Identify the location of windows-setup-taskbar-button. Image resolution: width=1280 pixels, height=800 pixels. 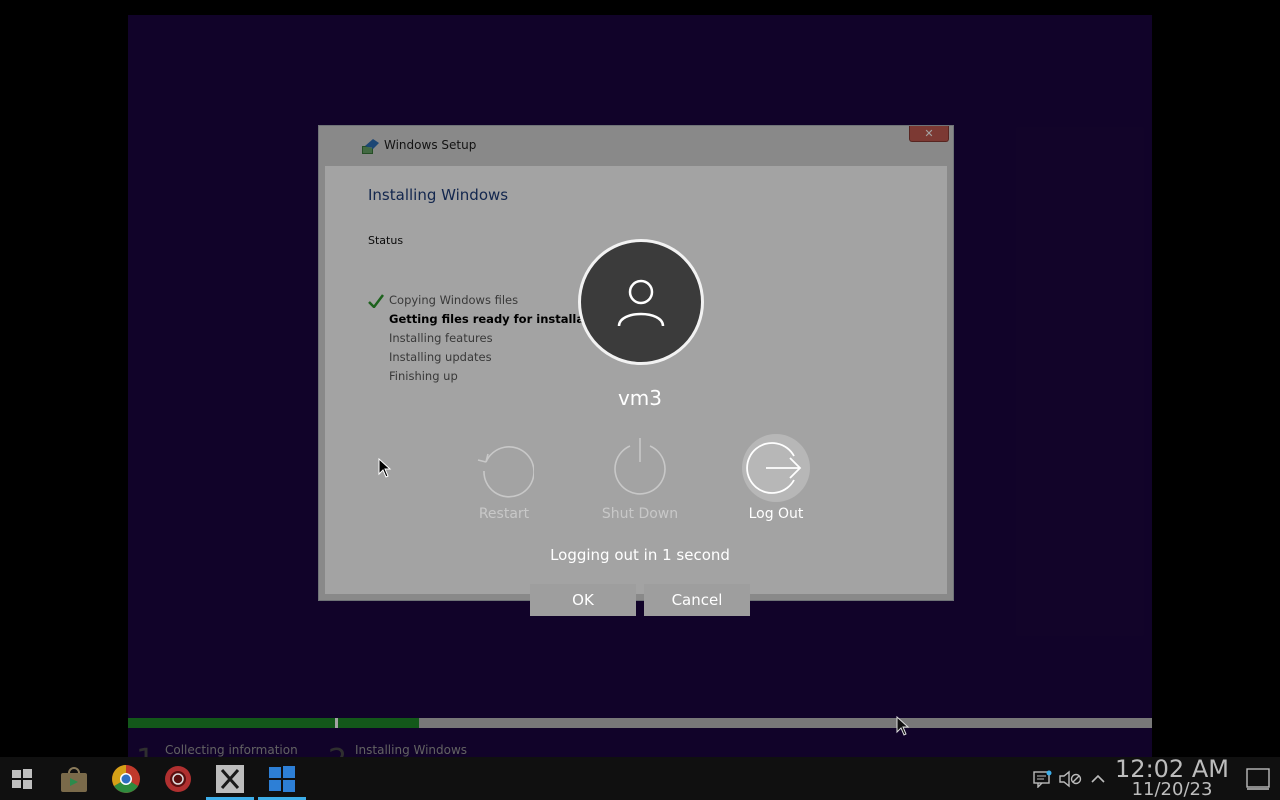
(282, 781).